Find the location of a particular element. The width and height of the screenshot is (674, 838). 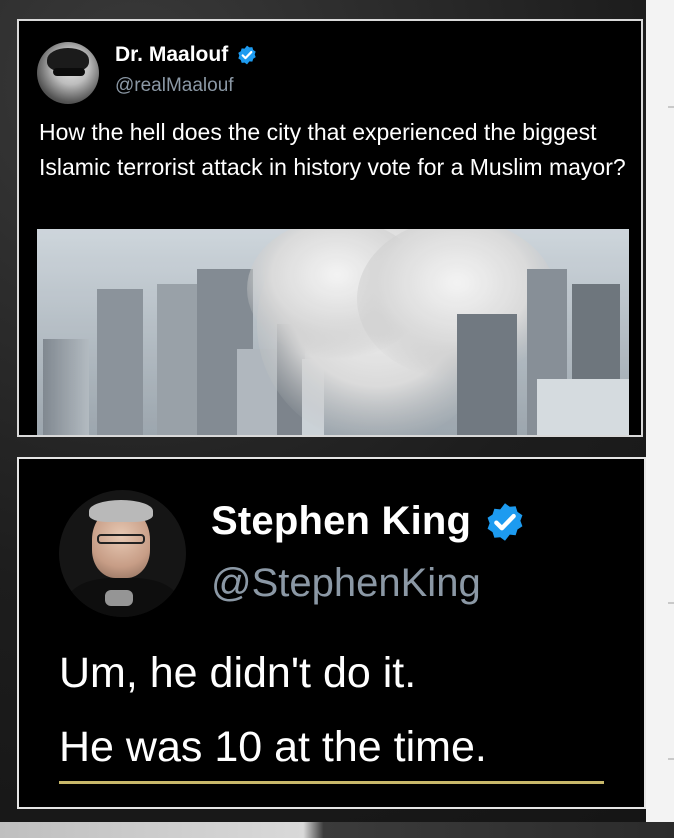

highlight-underline is located at coordinates (331, 782).